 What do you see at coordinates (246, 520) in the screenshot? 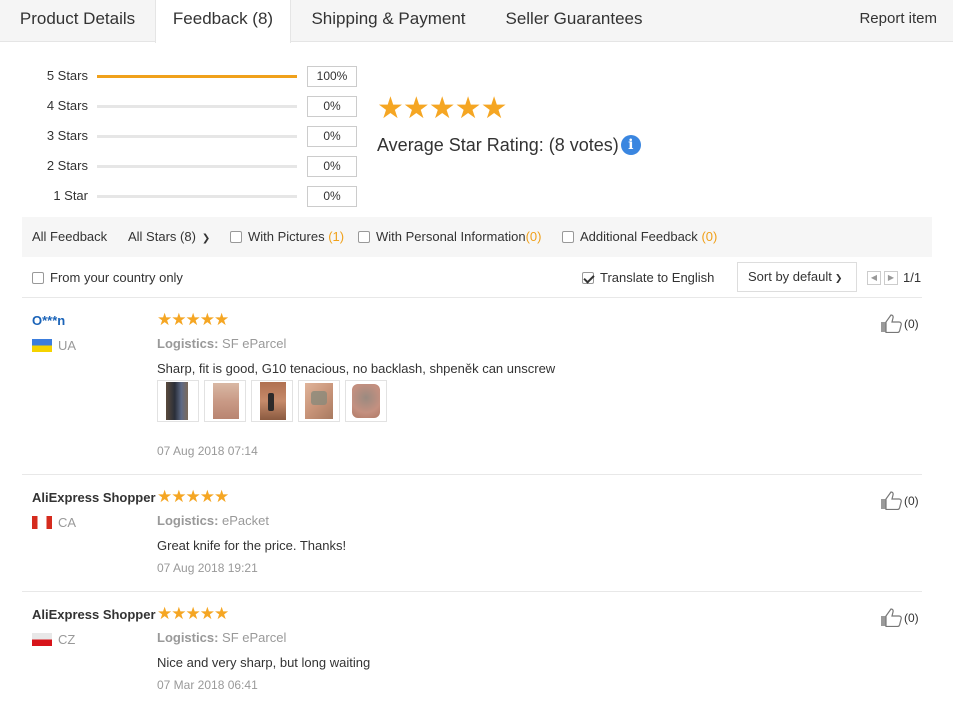
I see `logistics-value: ePacket` at bounding box center [246, 520].